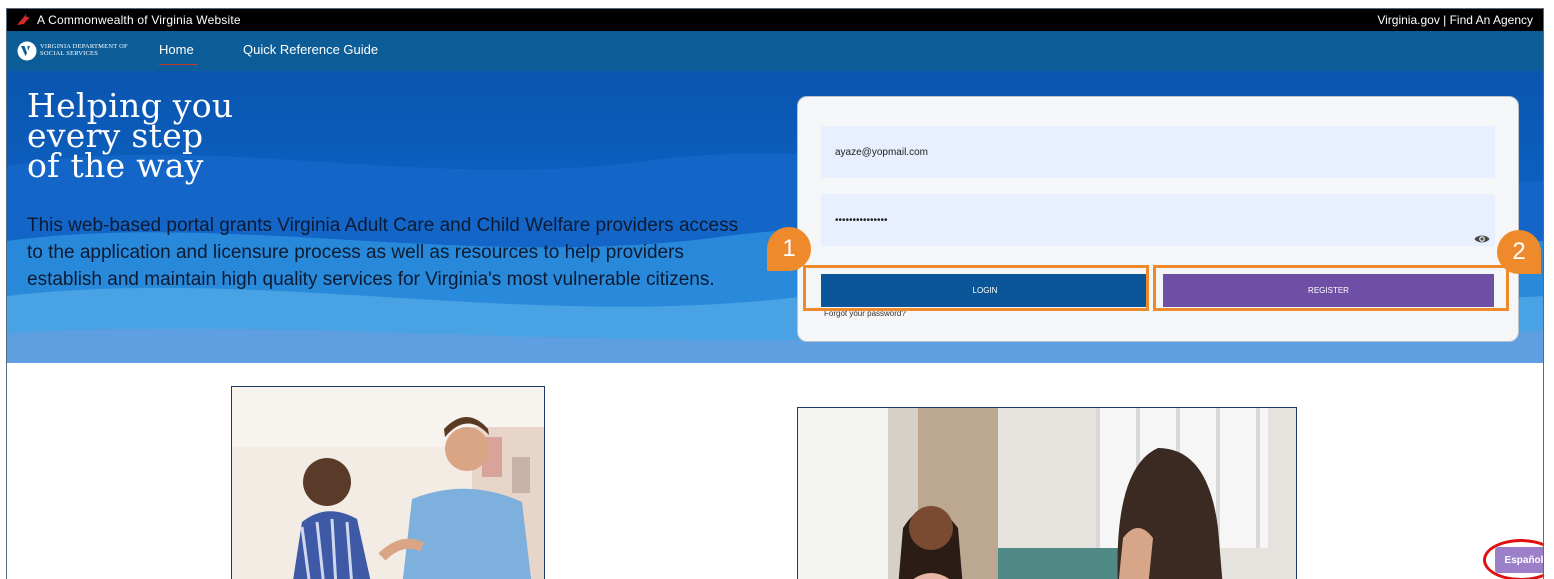  Describe the element at coordinates (388, 482) in the screenshot. I see `adult-care-photo` at that location.